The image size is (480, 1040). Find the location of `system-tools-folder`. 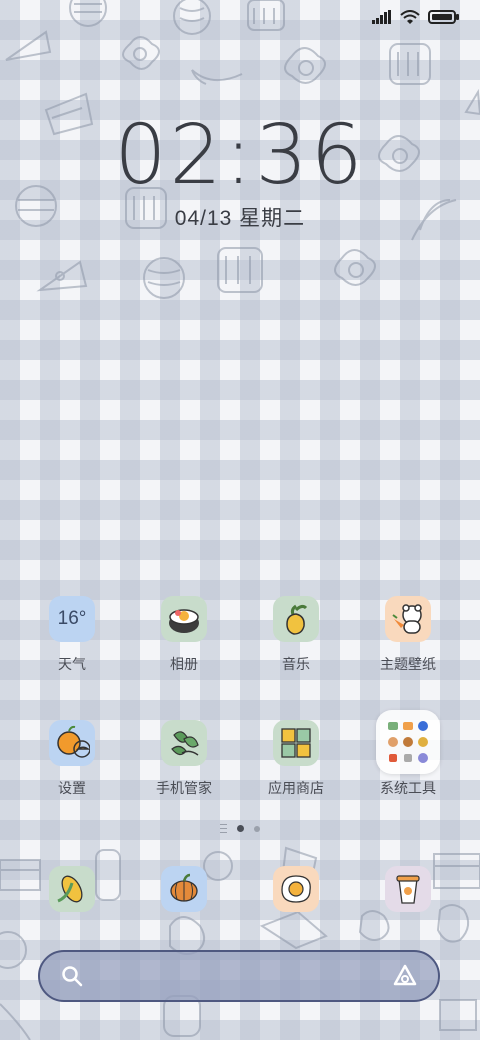

system-tools-folder is located at coordinates (408, 742).